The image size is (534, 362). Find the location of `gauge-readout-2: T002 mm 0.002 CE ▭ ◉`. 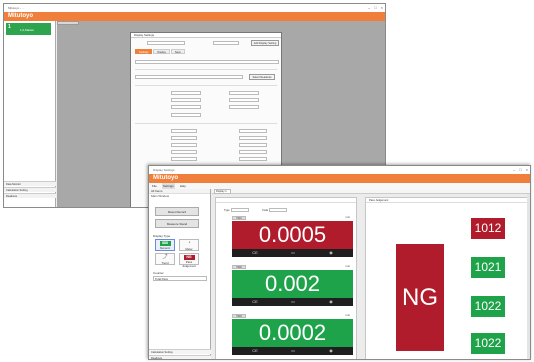

gauge-readout-2: T002 mm 0.002 CE ▭ ◉ is located at coordinates (292, 287).